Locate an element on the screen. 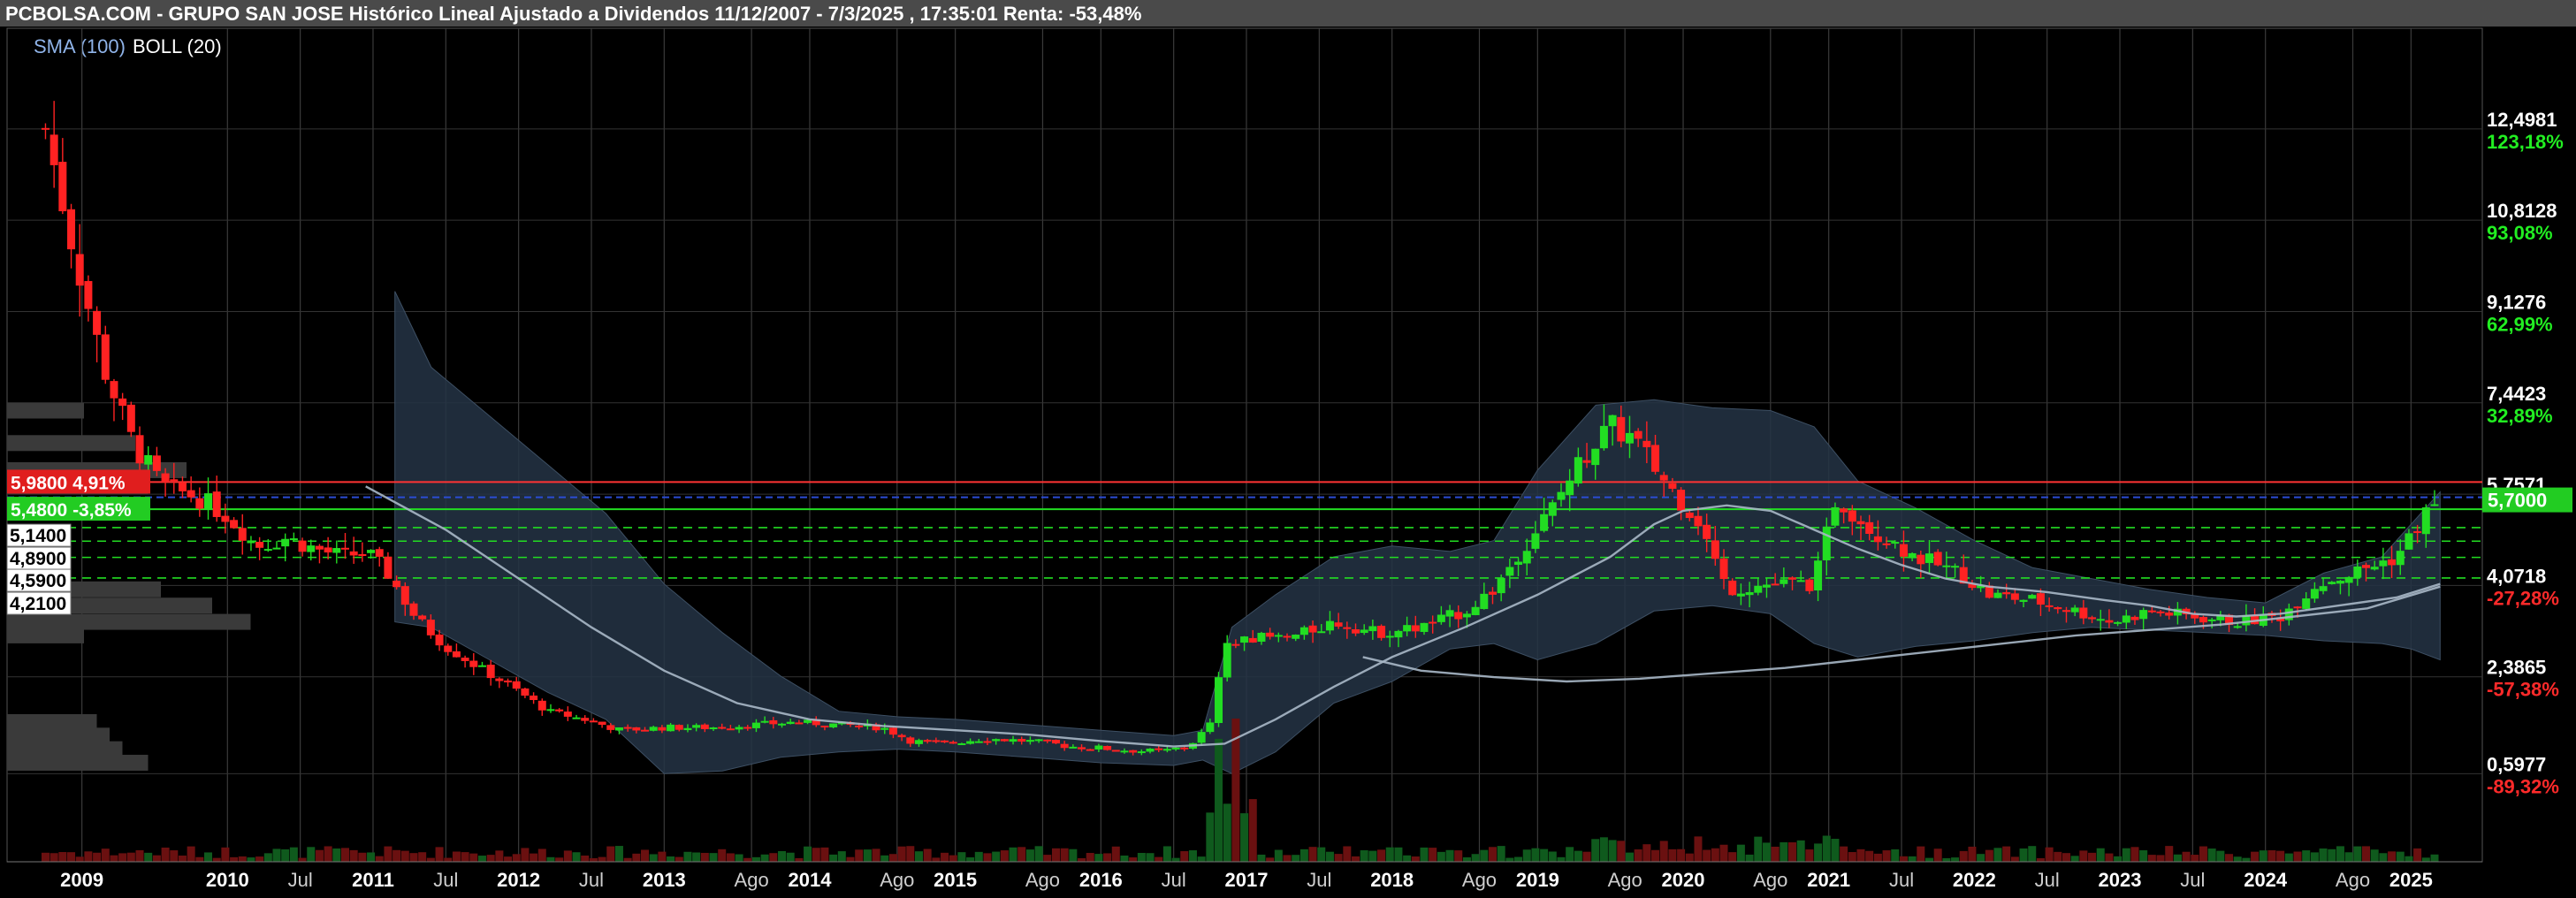 The image size is (2576, 898). level-tag-text: 4,5900 is located at coordinates (38, 581).